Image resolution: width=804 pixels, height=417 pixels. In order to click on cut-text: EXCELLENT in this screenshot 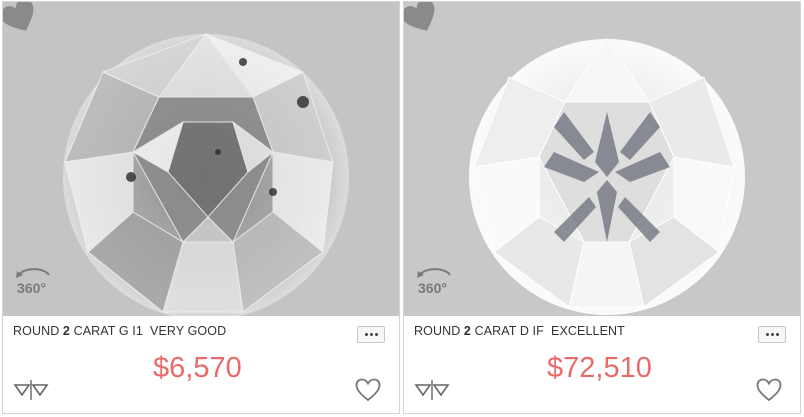, I will do `click(588, 331)`.